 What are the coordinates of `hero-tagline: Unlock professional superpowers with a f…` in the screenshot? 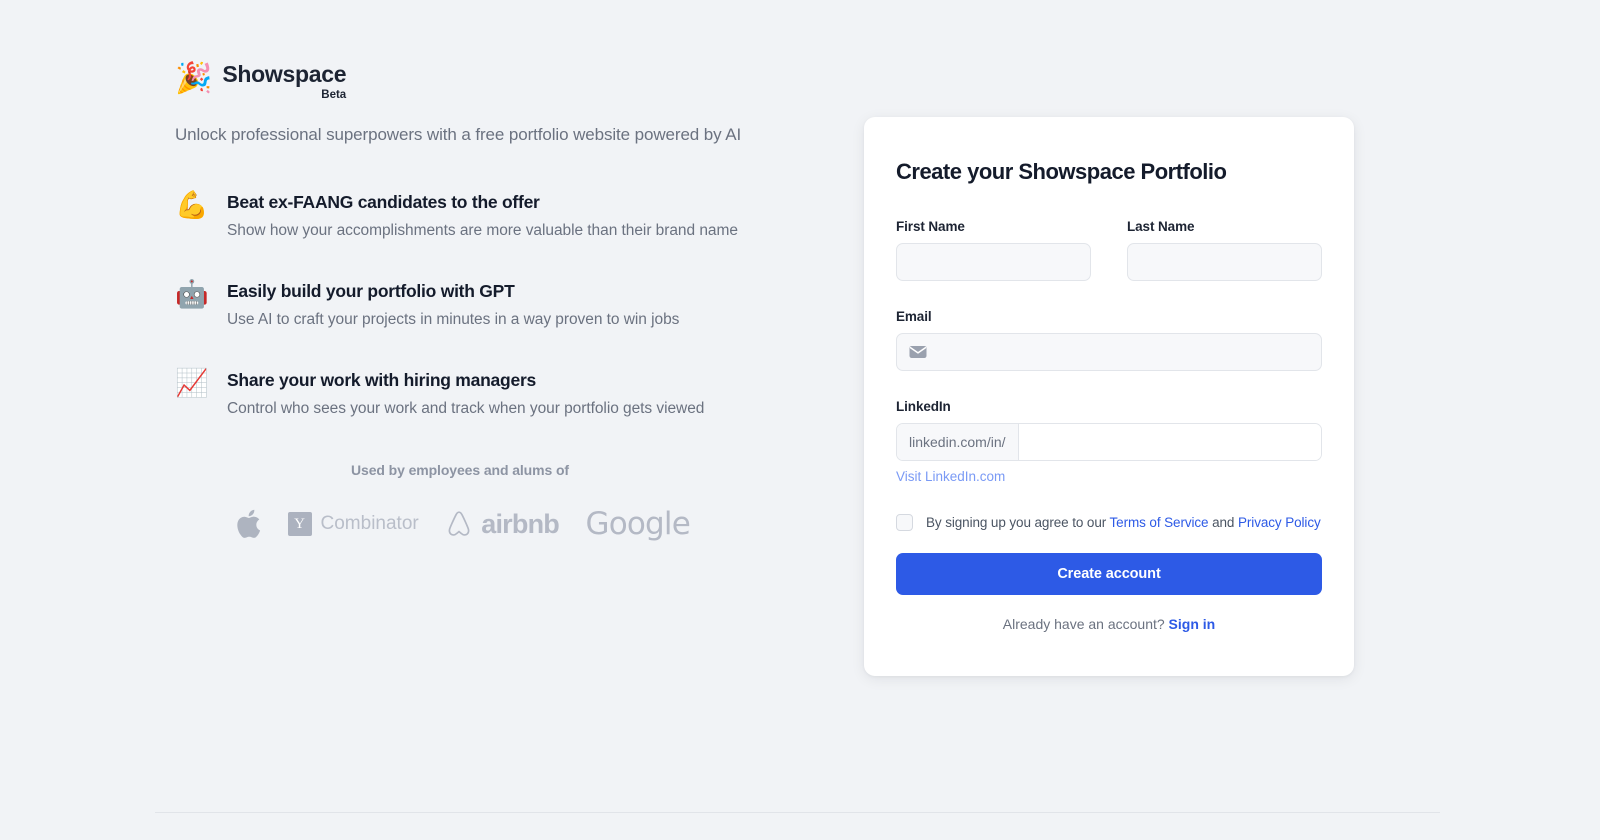 It's located at (458, 135).